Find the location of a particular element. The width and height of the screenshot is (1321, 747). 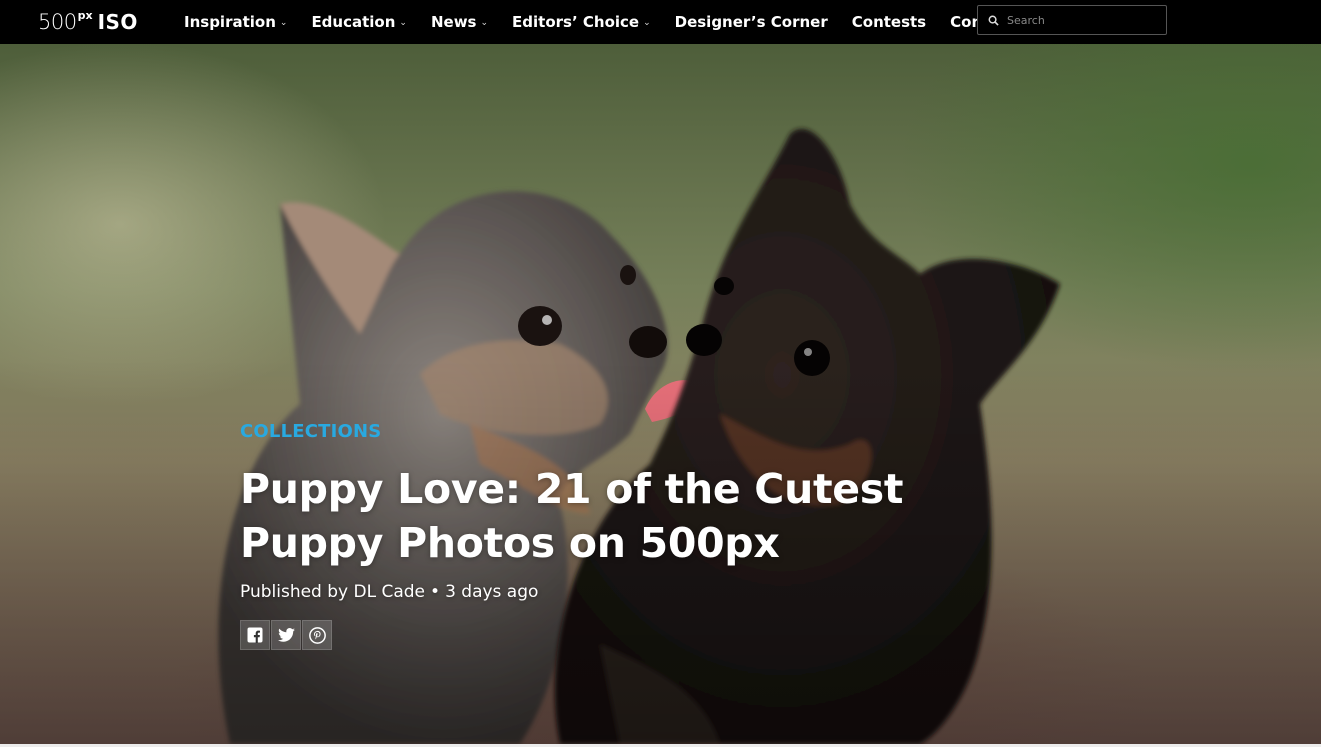

nav-item-designers-corner: Designer’s Corner is located at coordinates (751, 22).